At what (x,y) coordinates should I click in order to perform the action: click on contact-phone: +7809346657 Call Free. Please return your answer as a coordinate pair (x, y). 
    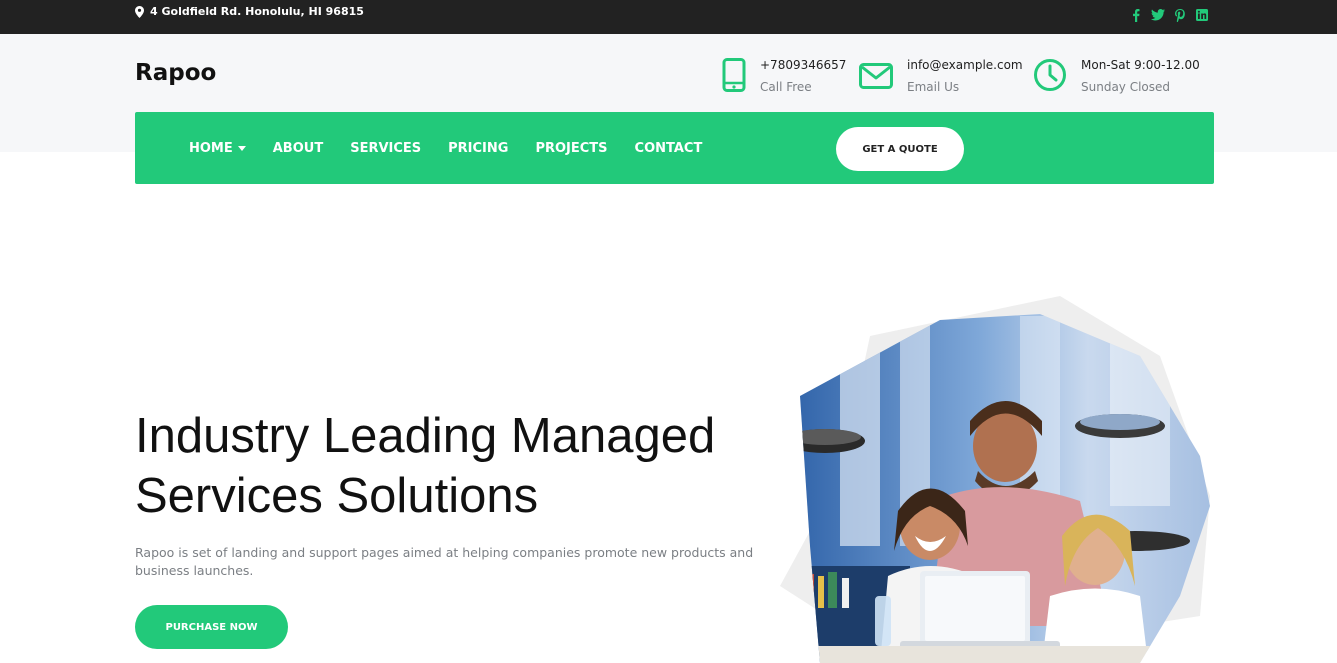
    Looking at the image, I should click on (784, 76).